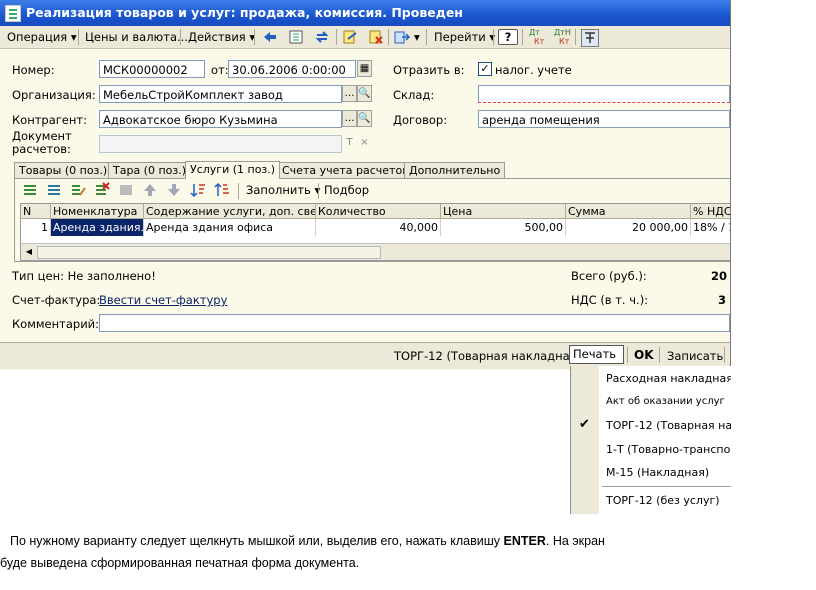 The height and width of the screenshot is (590, 816). Describe the element at coordinates (464, 37) in the screenshot. I see `goto-menu: Перейти ▾` at that location.